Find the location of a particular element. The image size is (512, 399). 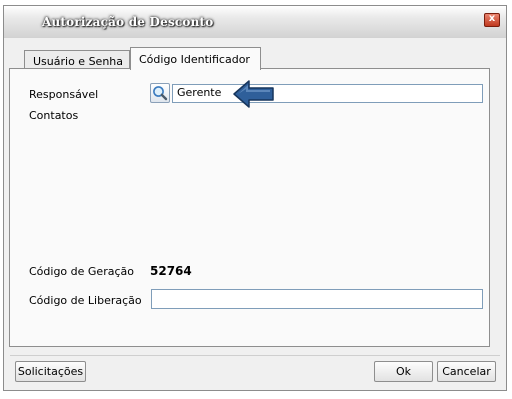

tab-label: Código Identificador is located at coordinates (194, 59).